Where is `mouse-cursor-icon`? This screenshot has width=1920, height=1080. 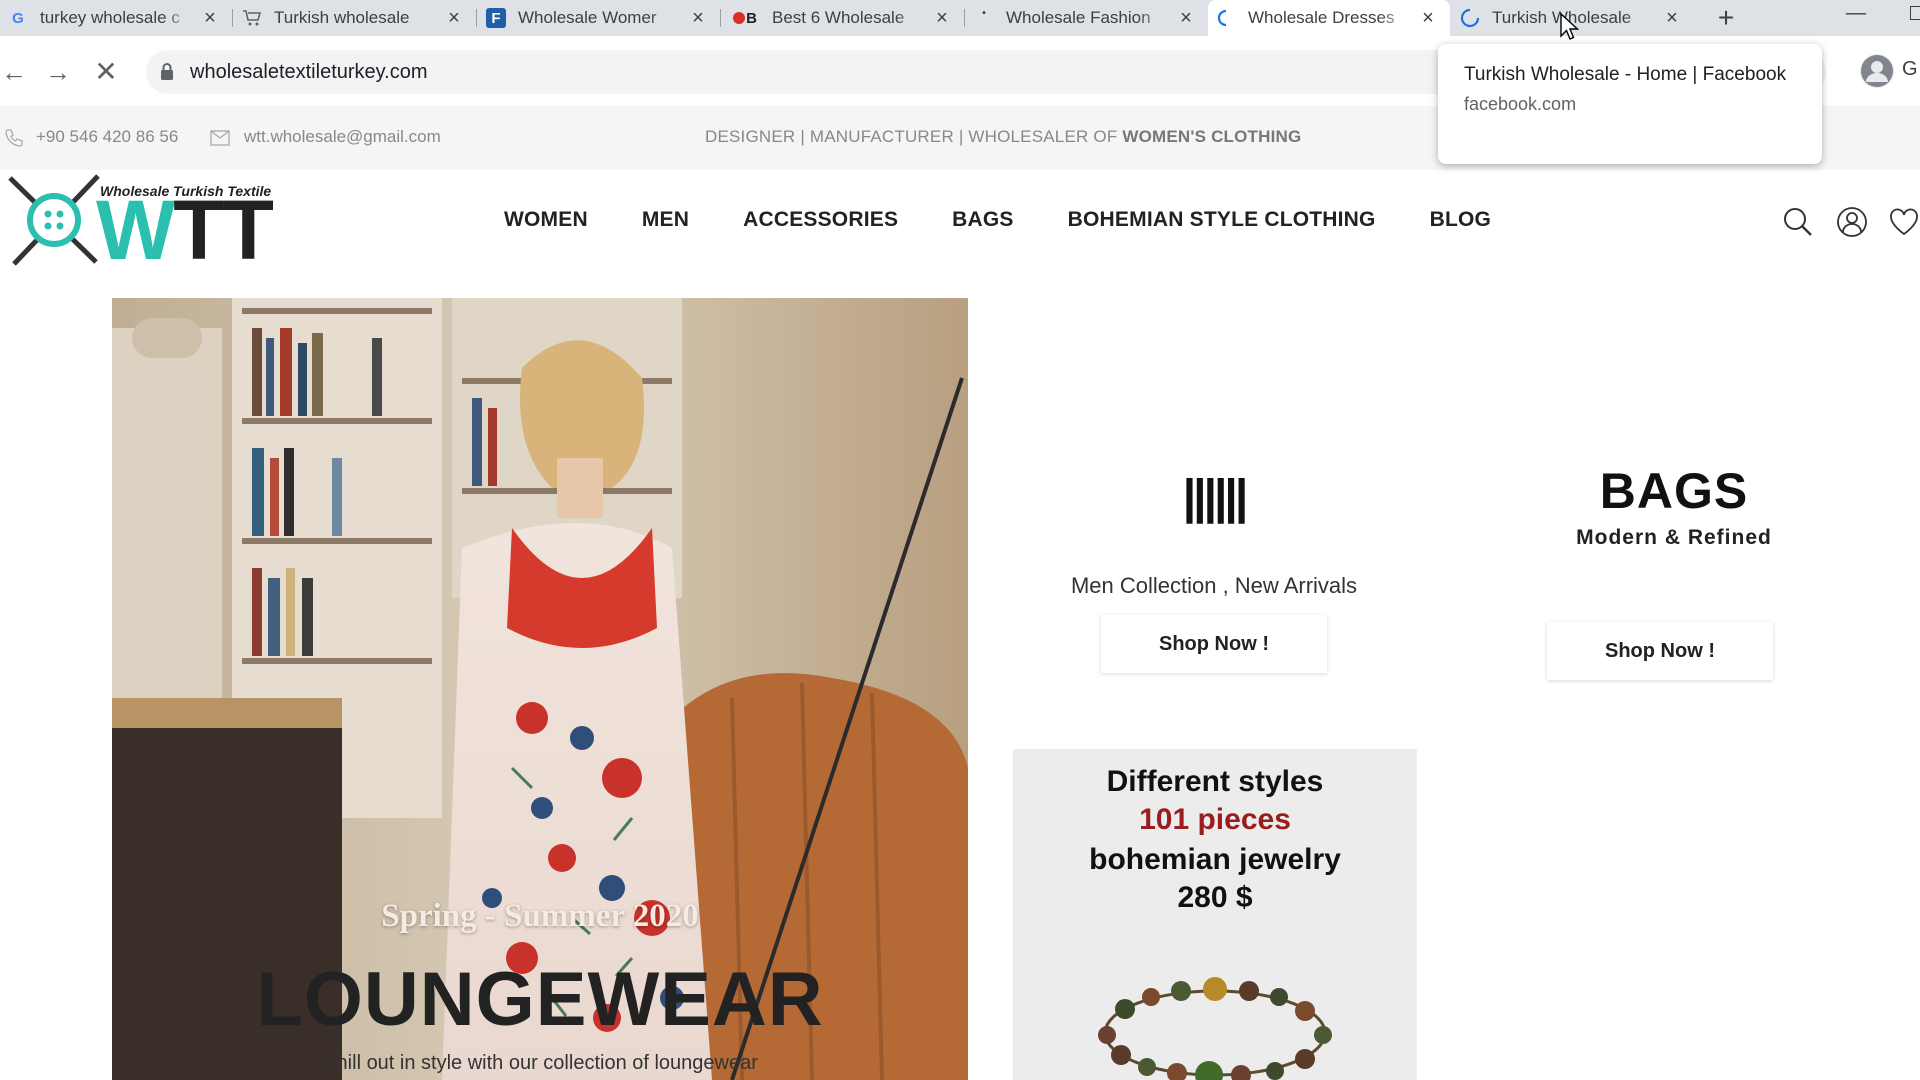 mouse-cursor-icon is located at coordinates (1570, 26).